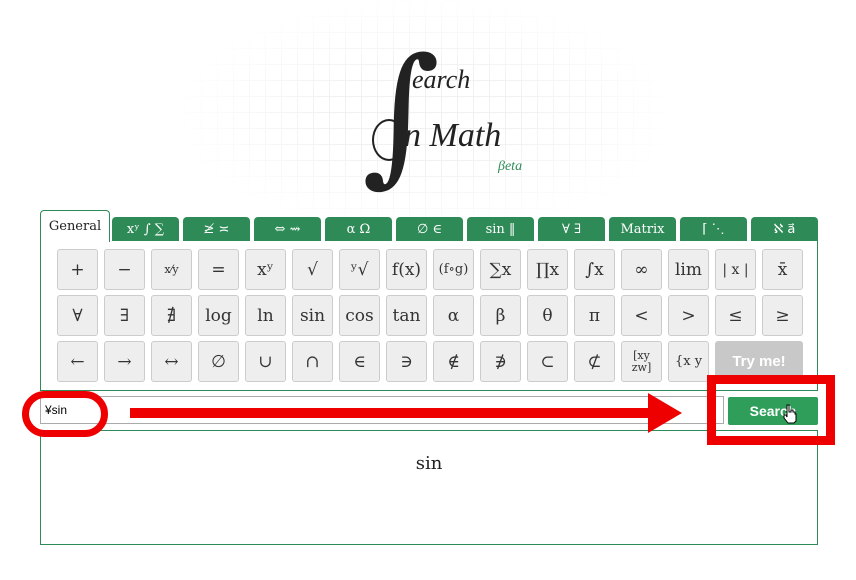  What do you see at coordinates (547, 269) in the screenshot?
I see `key-product: ∏x` at bounding box center [547, 269].